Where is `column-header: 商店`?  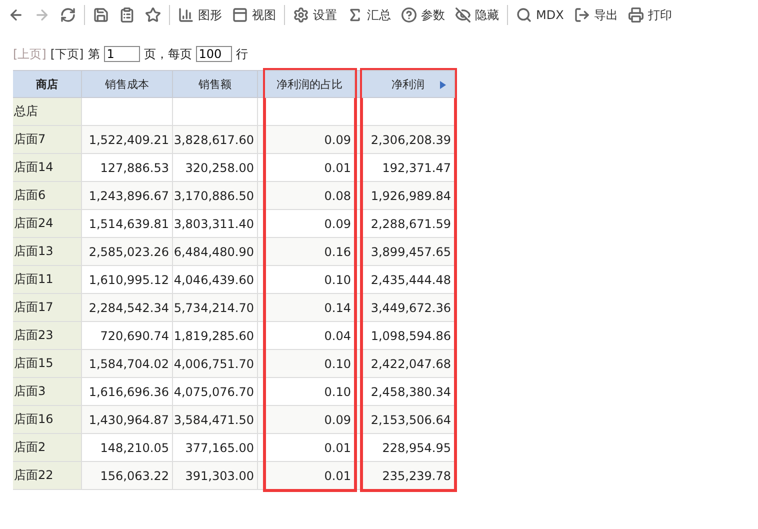
column-header: 商店 is located at coordinates (47, 84).